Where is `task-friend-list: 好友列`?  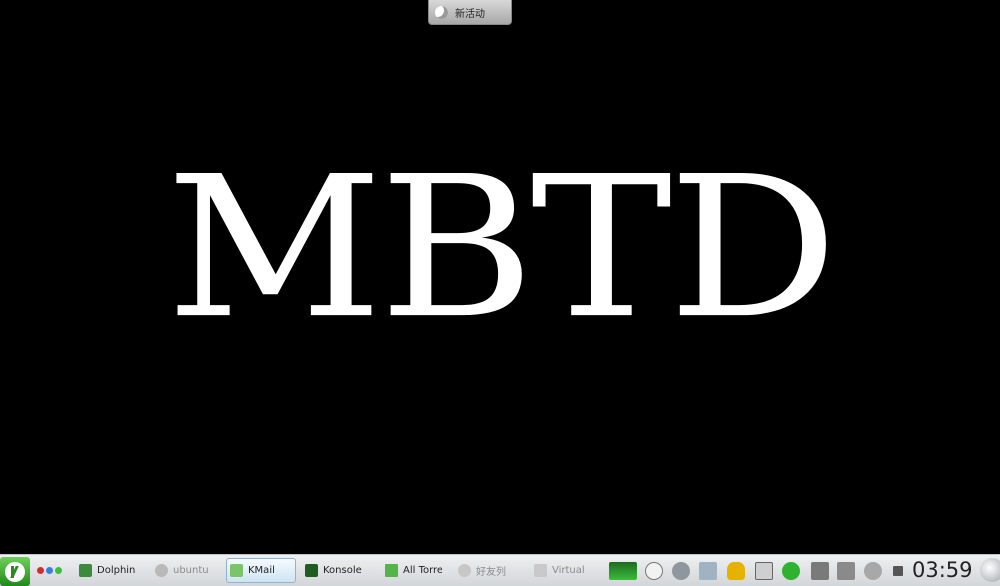 task-friend-list: 好友列 is located at coordinates (490, 570).